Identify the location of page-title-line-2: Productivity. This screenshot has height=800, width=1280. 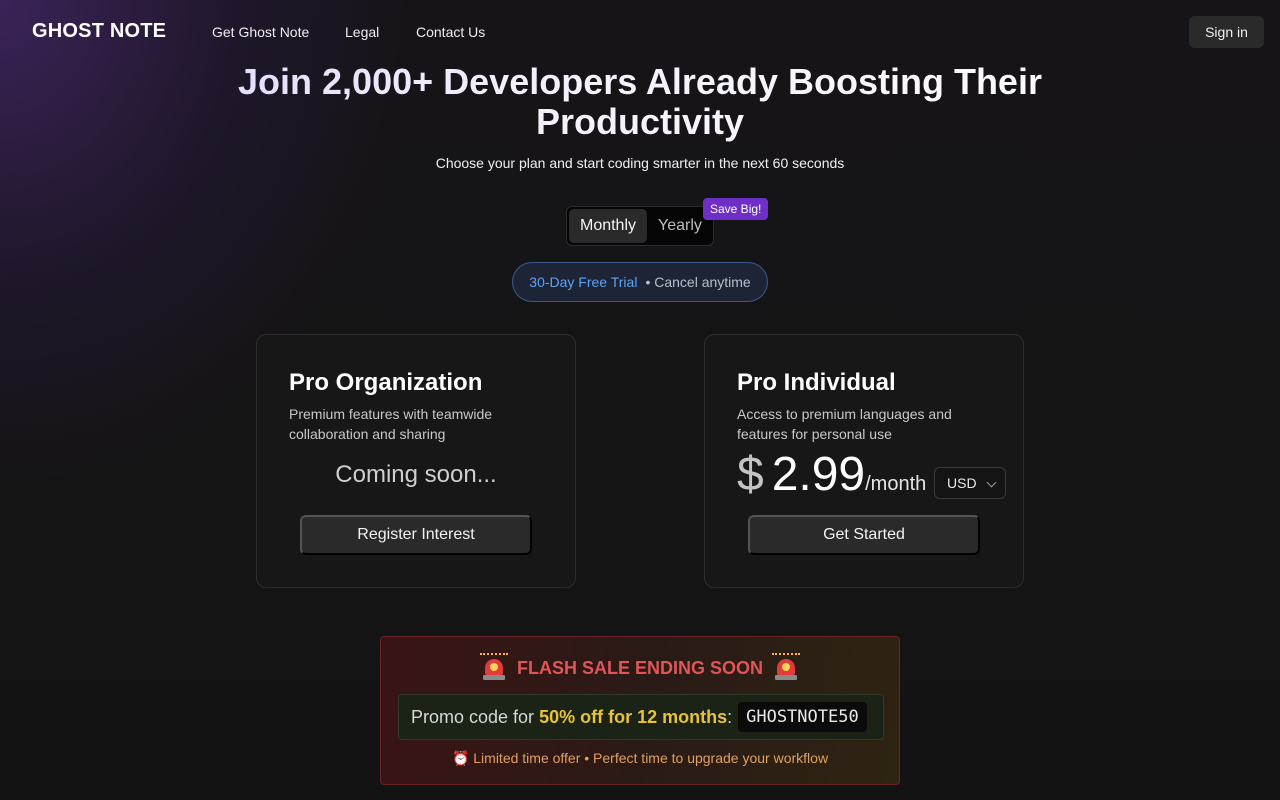
(640, 121).